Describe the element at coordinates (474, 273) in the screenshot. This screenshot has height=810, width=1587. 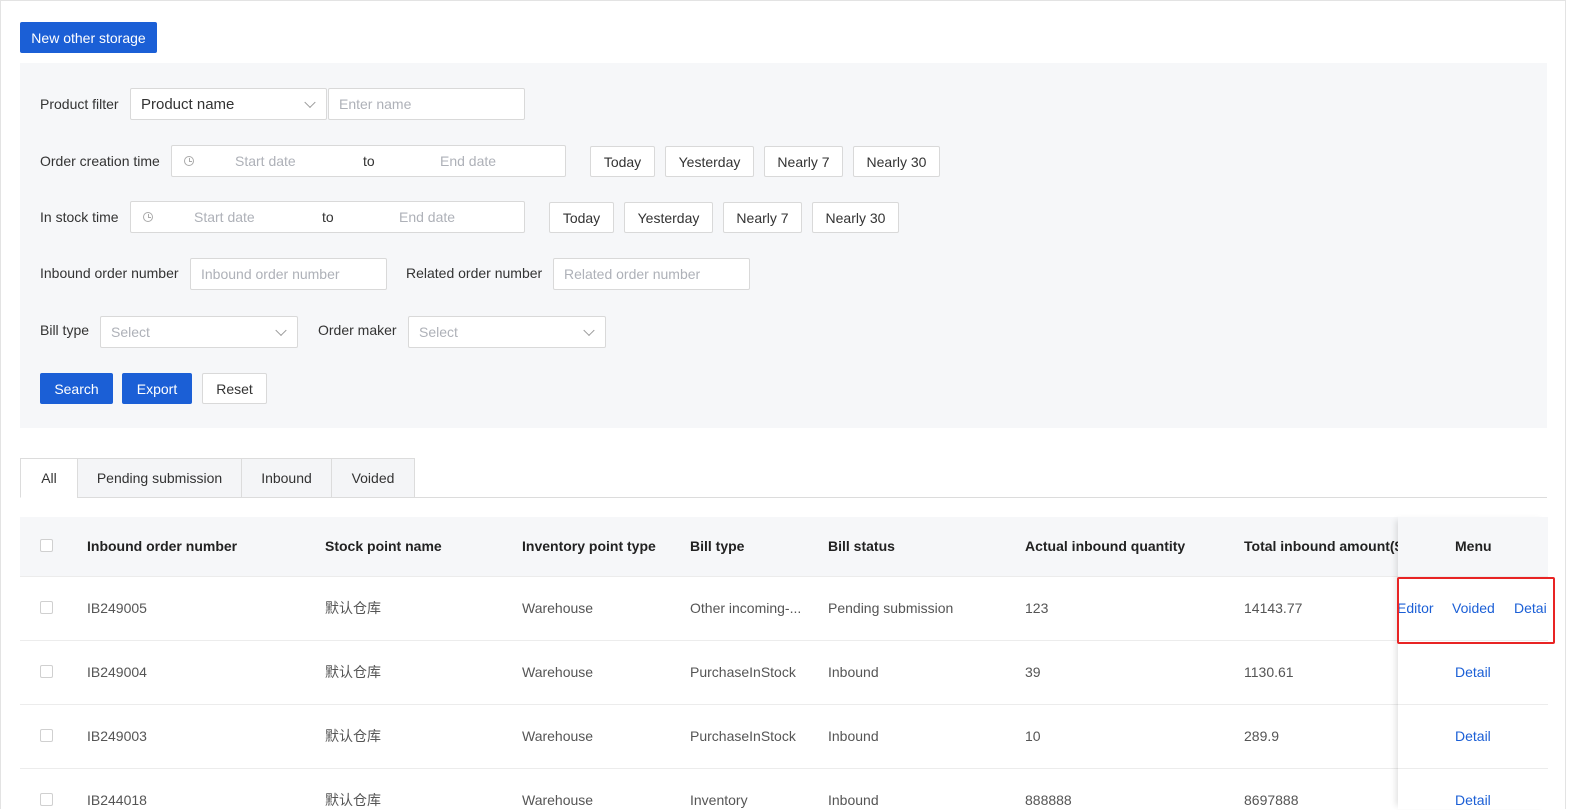
I see `related-order-label: Related order number` at that location.